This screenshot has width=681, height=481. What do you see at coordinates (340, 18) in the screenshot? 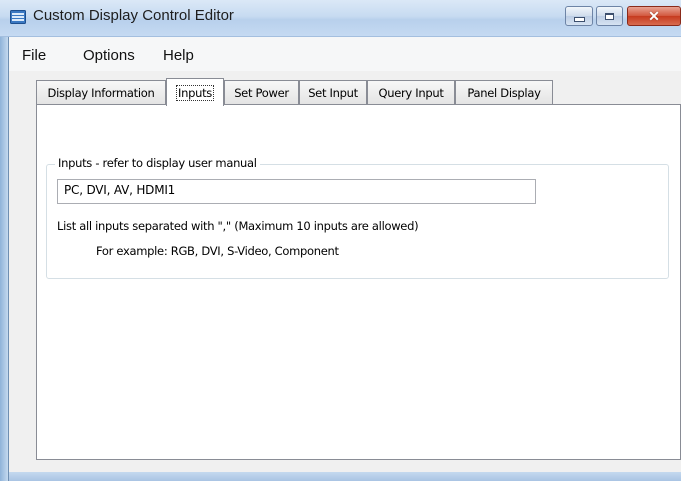
I see `title-bar: Custom Display Control Editor ✕` at bounding box center [340, 18].